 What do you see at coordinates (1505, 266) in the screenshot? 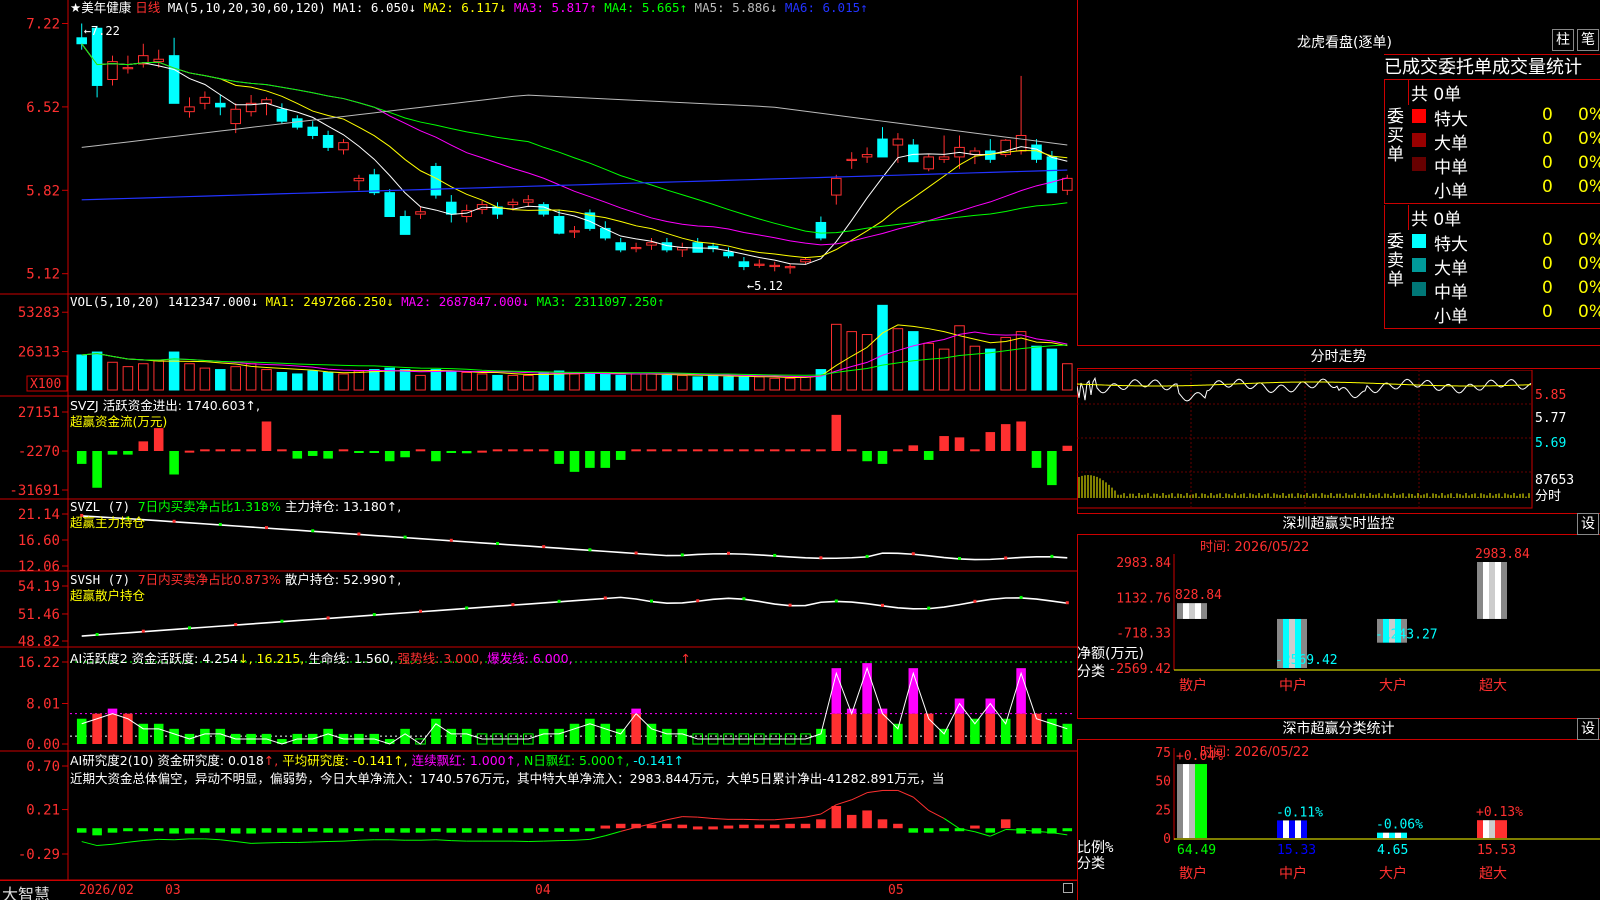
I see `stat-row: 大单 0 0%` at bounding box center [1505, 266].